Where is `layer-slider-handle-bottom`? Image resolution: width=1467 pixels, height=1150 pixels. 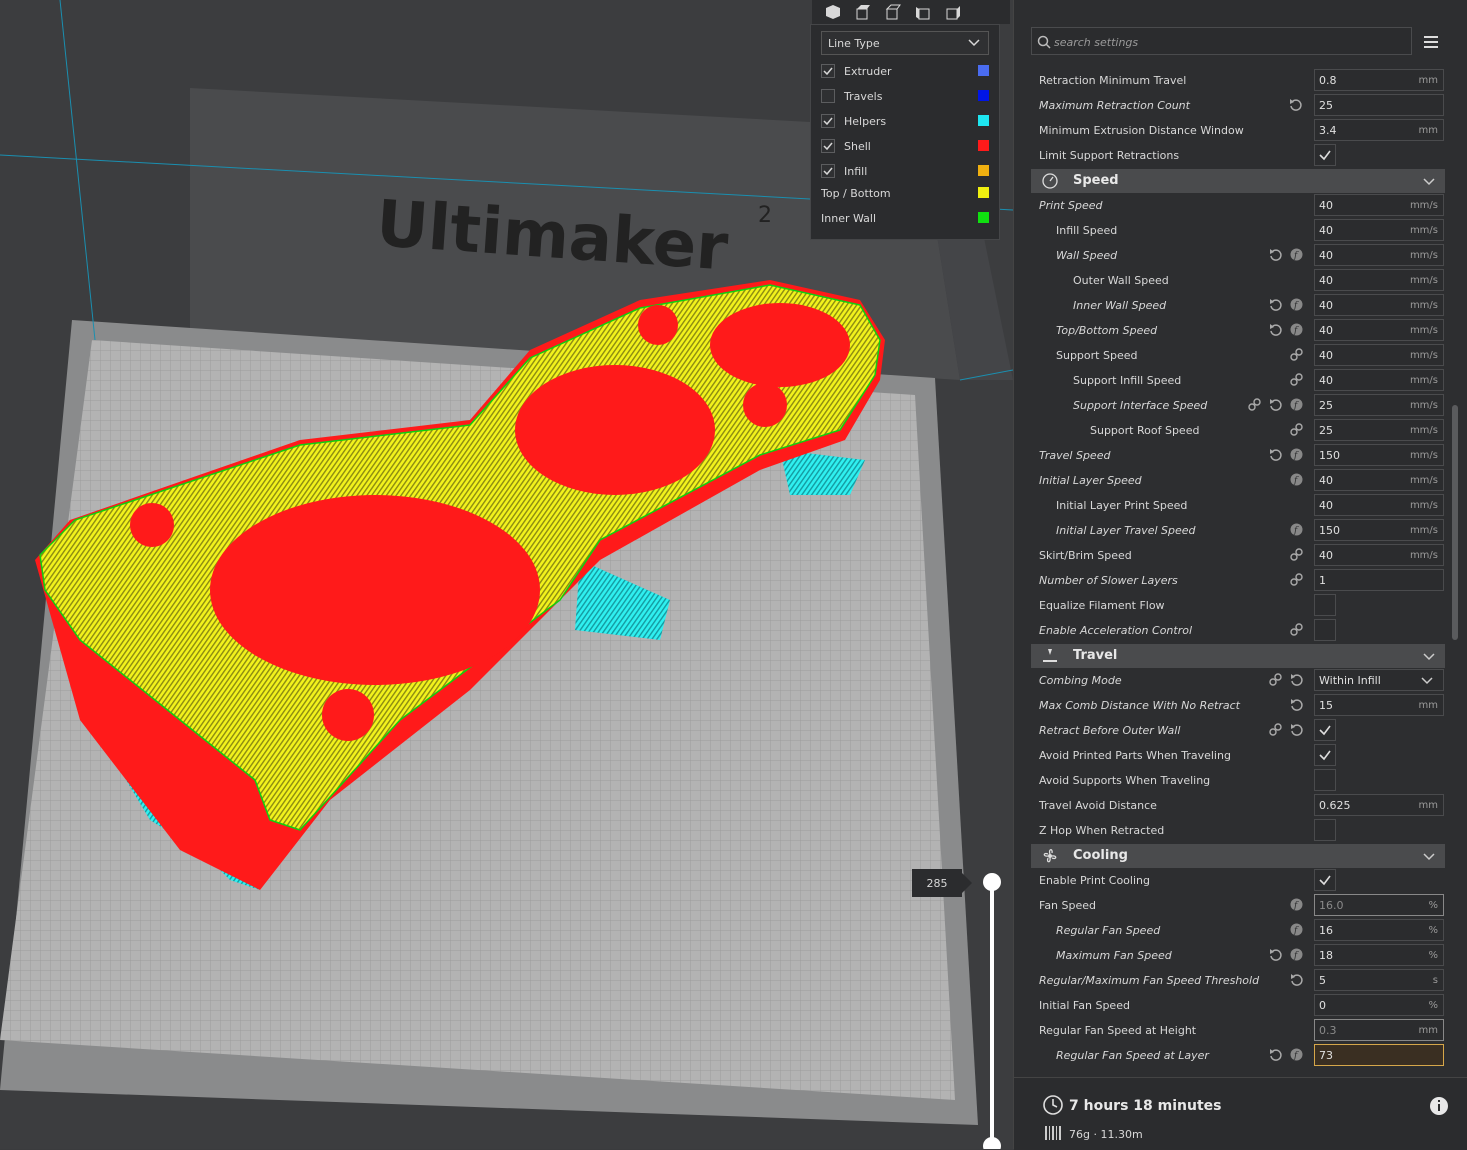
layer-slider-handle-bottom is located at coordinates (992, 1143).